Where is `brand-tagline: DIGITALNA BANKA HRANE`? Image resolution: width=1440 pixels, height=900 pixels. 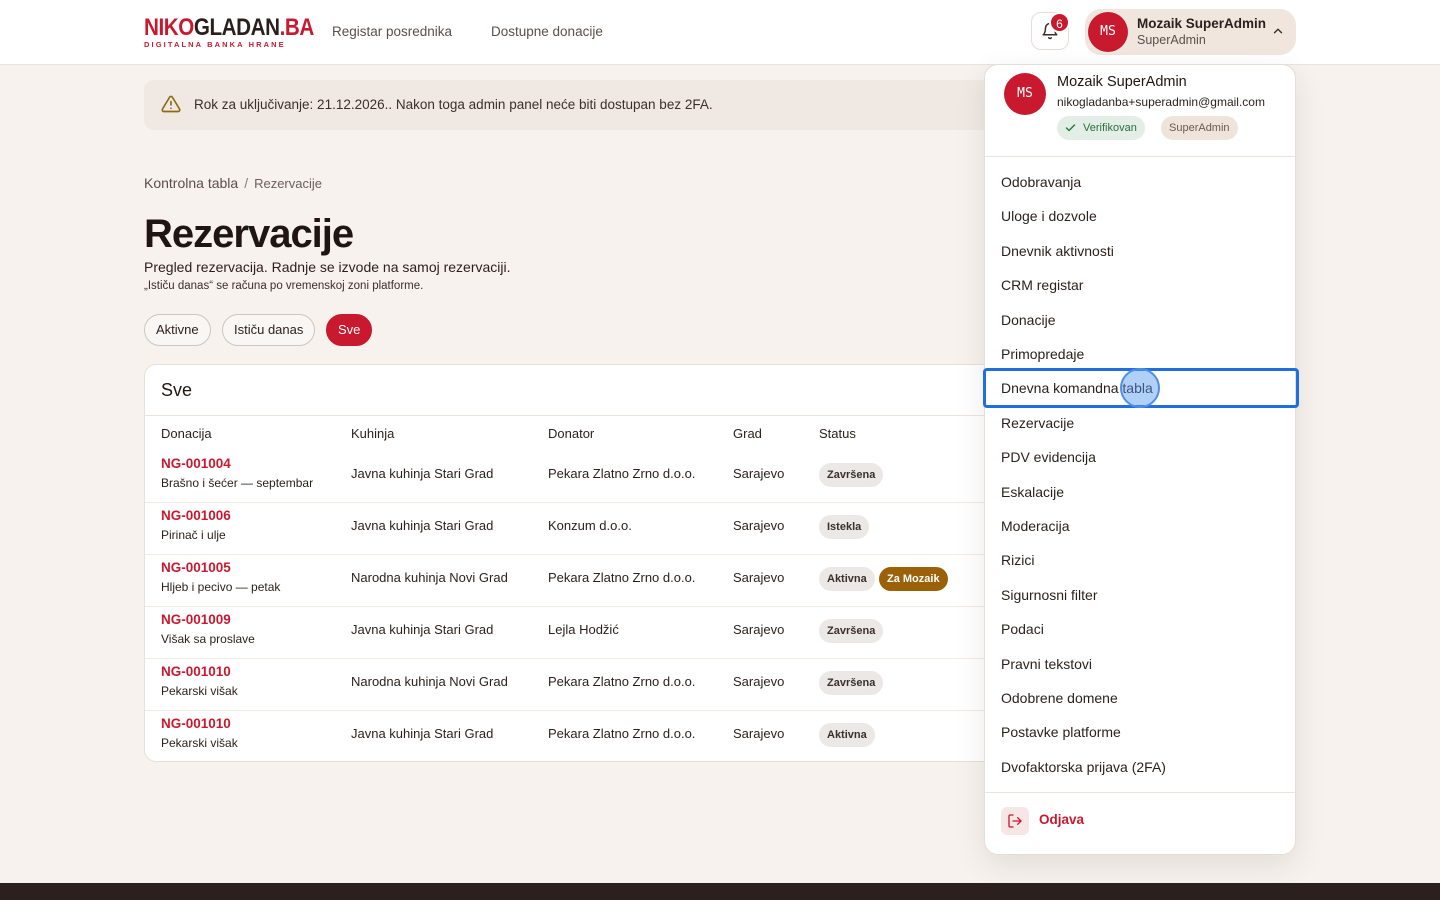
brand-tagline: DIGITALNA BANKA HRANE is located at coordinates (215, 44).